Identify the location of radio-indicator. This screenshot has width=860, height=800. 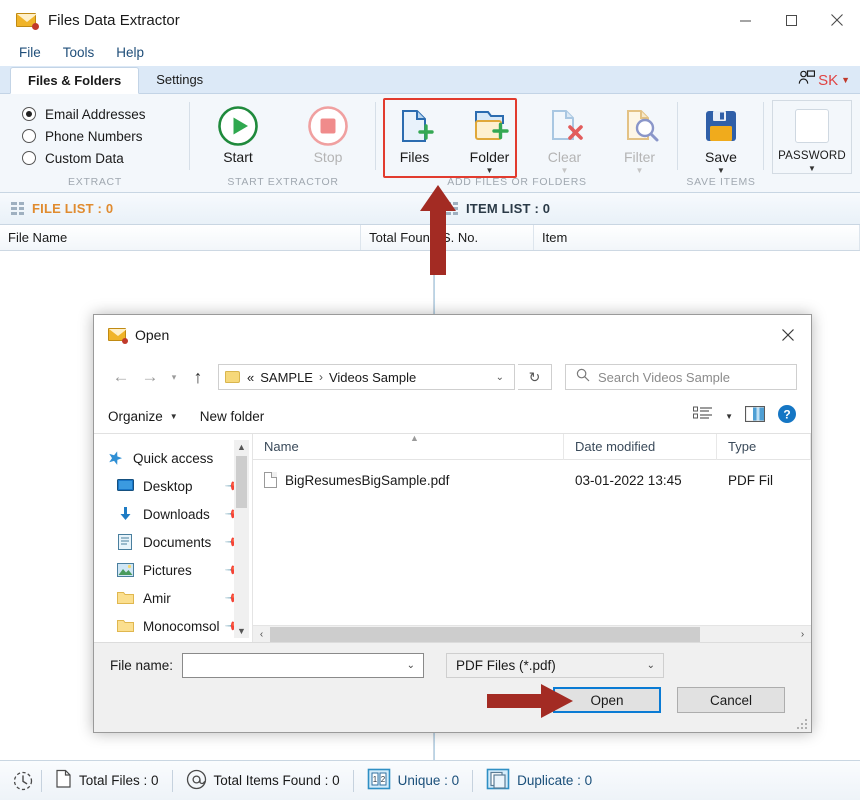
(29, 158).